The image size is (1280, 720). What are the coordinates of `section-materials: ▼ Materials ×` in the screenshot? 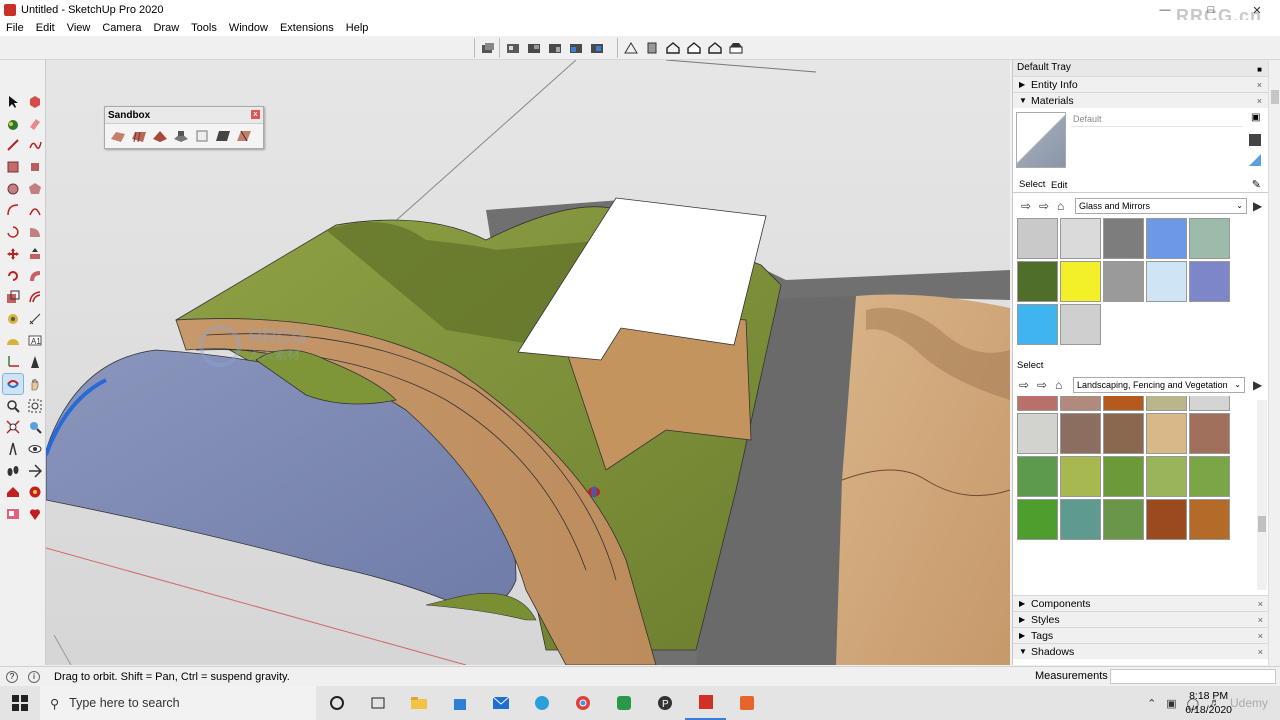 It's located at (1140, 100).